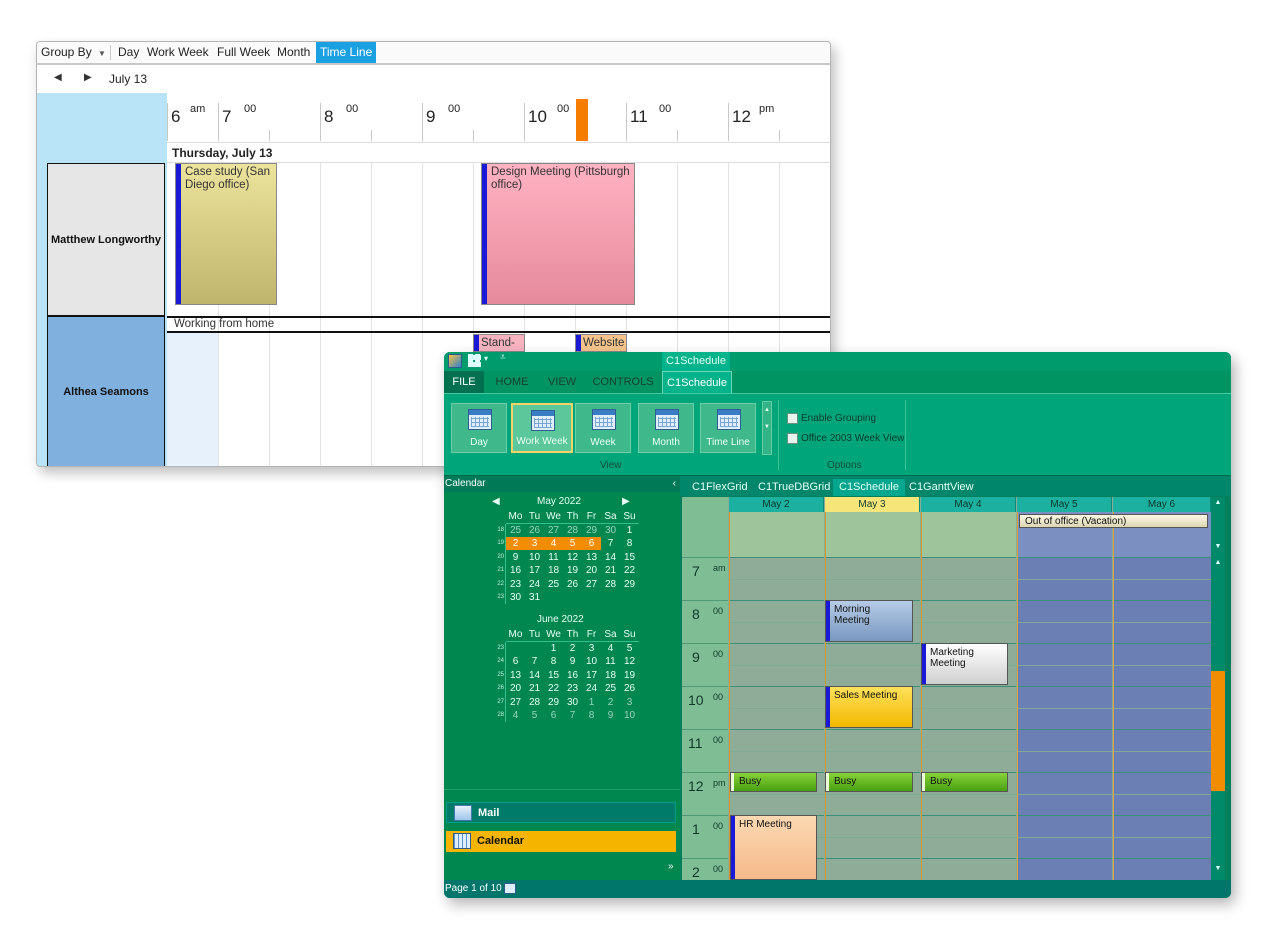 Image resolution: width=1280 pixels, height=950 pixels. What do you see at coordinates (601, 343) in the screenshot?
I see `appointment-website: Website` at bounding box center [601, 343].